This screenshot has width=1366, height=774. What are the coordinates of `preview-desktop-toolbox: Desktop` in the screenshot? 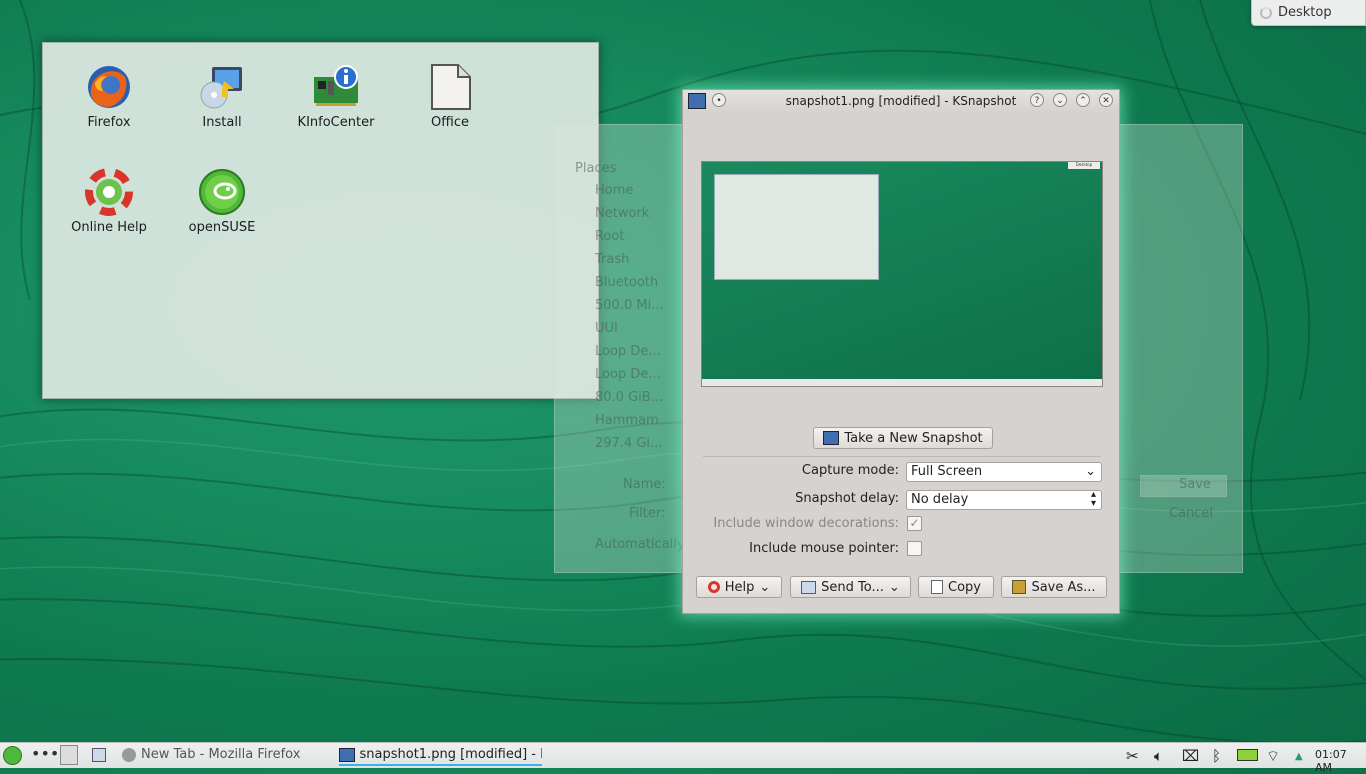 It's located at (1084, 165).